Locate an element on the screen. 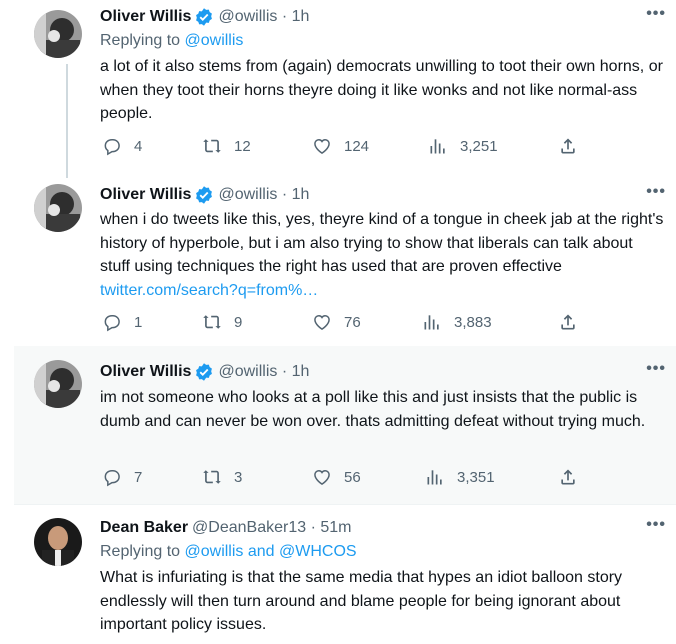 This screenshot has height=644, width=676. tweet-actions: 4 12 124 3,251 is located at coordinates (345, 148).